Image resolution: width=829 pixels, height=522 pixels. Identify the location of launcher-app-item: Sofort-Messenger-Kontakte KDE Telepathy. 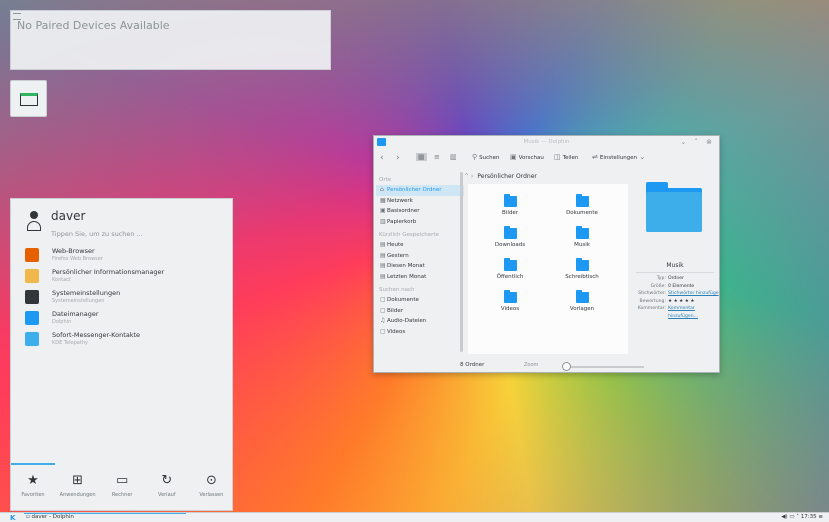
(125, 339).